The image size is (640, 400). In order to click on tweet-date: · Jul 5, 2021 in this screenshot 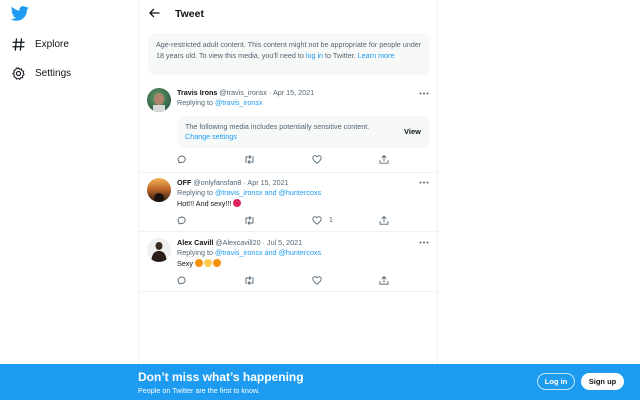, I will do `click(283, 242)`.